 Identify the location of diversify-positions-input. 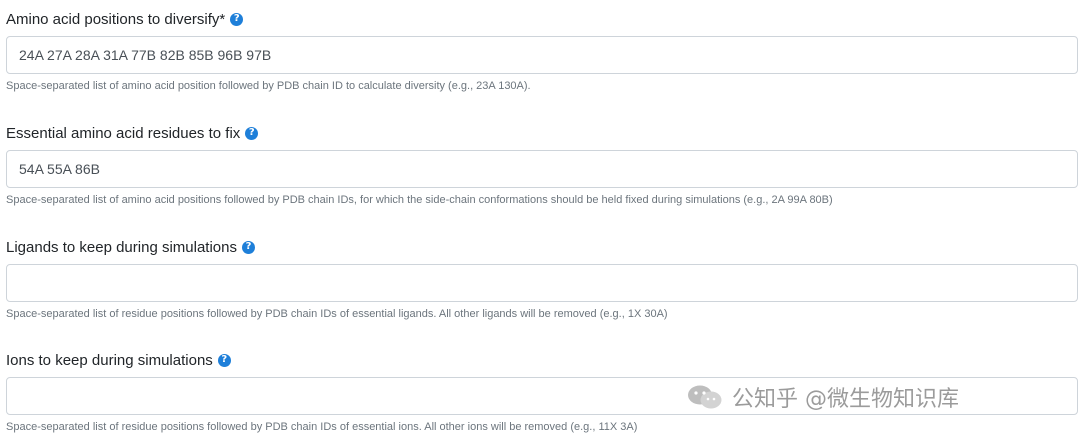
(542, 55).